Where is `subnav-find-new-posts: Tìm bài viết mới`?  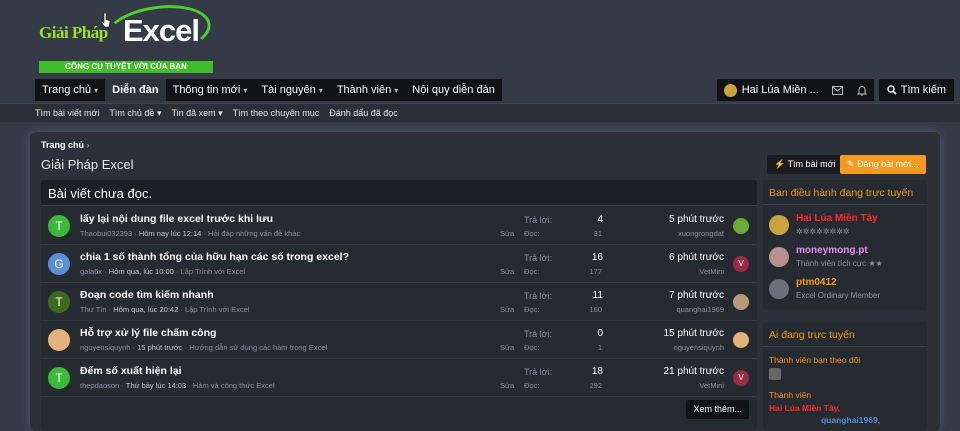
subnav-find-new-posts: Tìm bài viết mới is located at coordinates (67, 113).